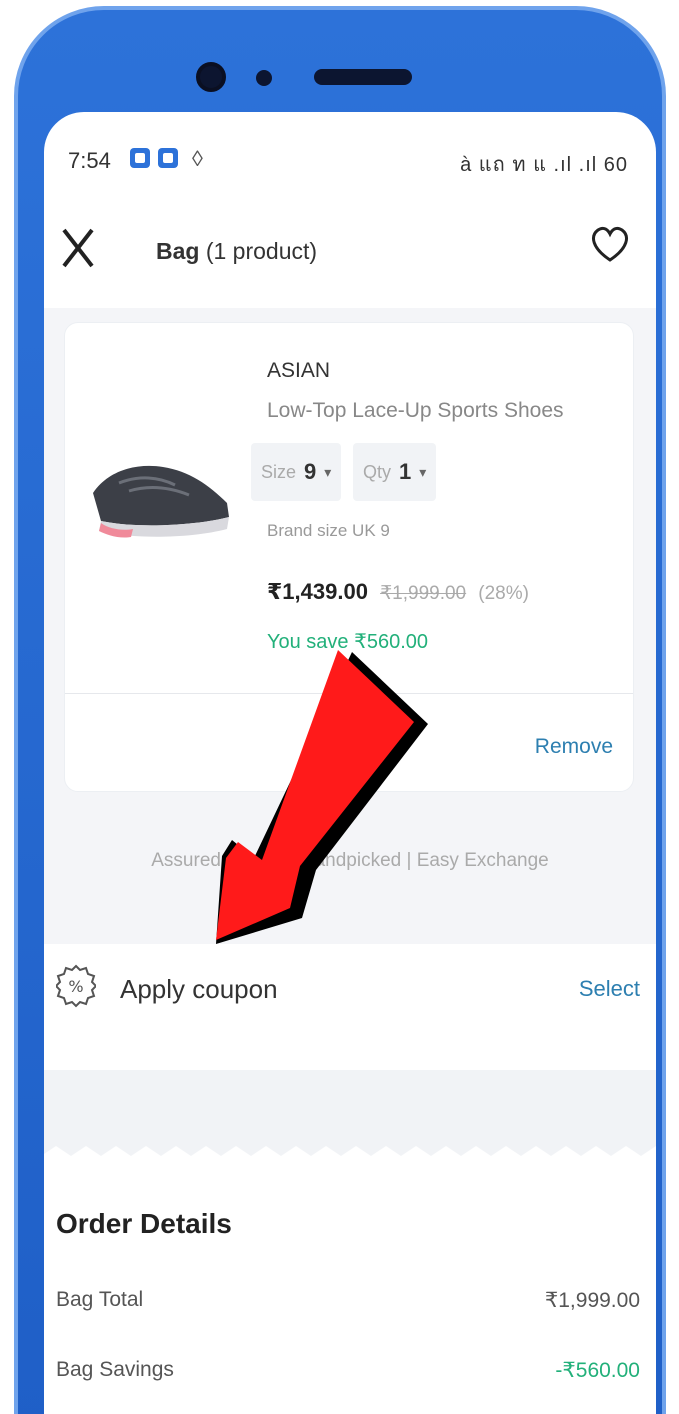  What do you see at coordinates (350, 152) in the screenshot?
I see `status-bar: 7:54 ◊ à แถ ท แ .ıl .ıl 60` at bounding box center [350, 152].